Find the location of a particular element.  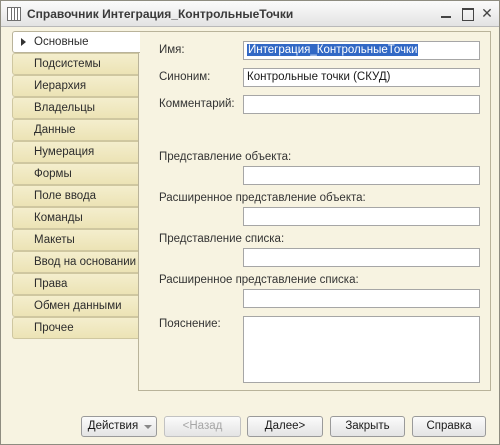

nav-item-vvod-na-osnovanii: Ввод на основании is located at coordinates (75, 262).